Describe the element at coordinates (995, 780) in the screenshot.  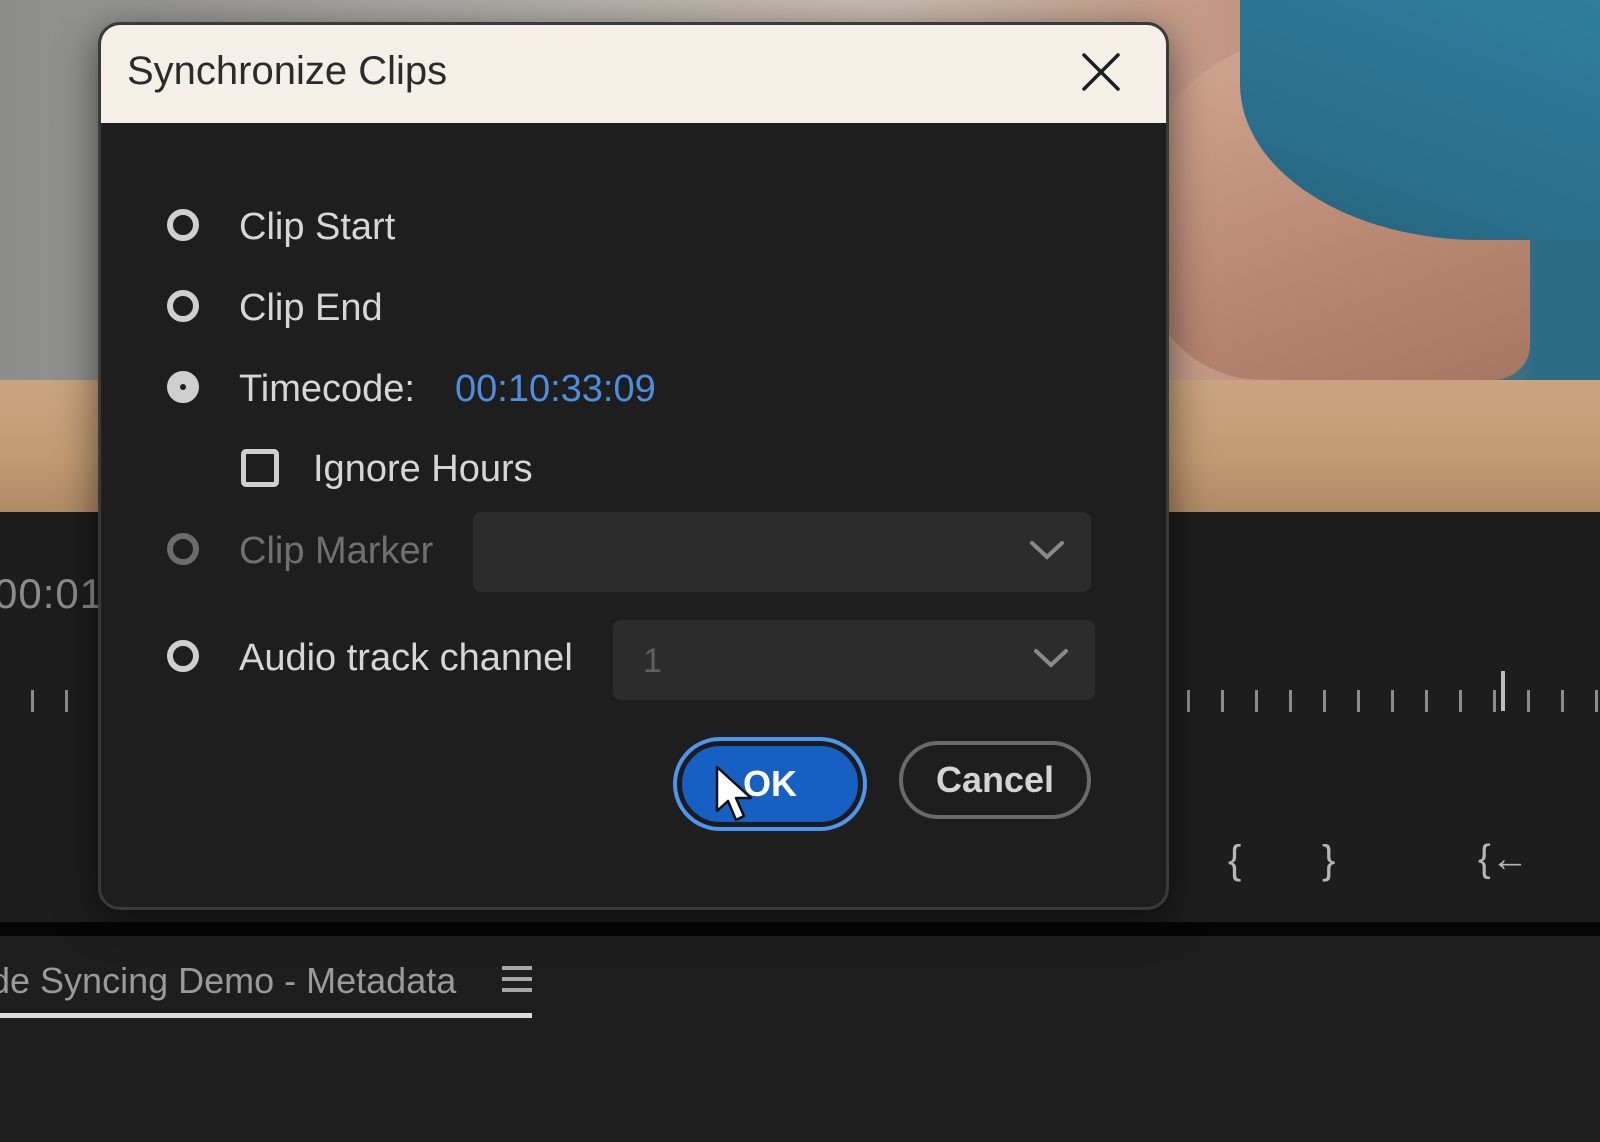
I see `cancel-button: Cancel` at that location.